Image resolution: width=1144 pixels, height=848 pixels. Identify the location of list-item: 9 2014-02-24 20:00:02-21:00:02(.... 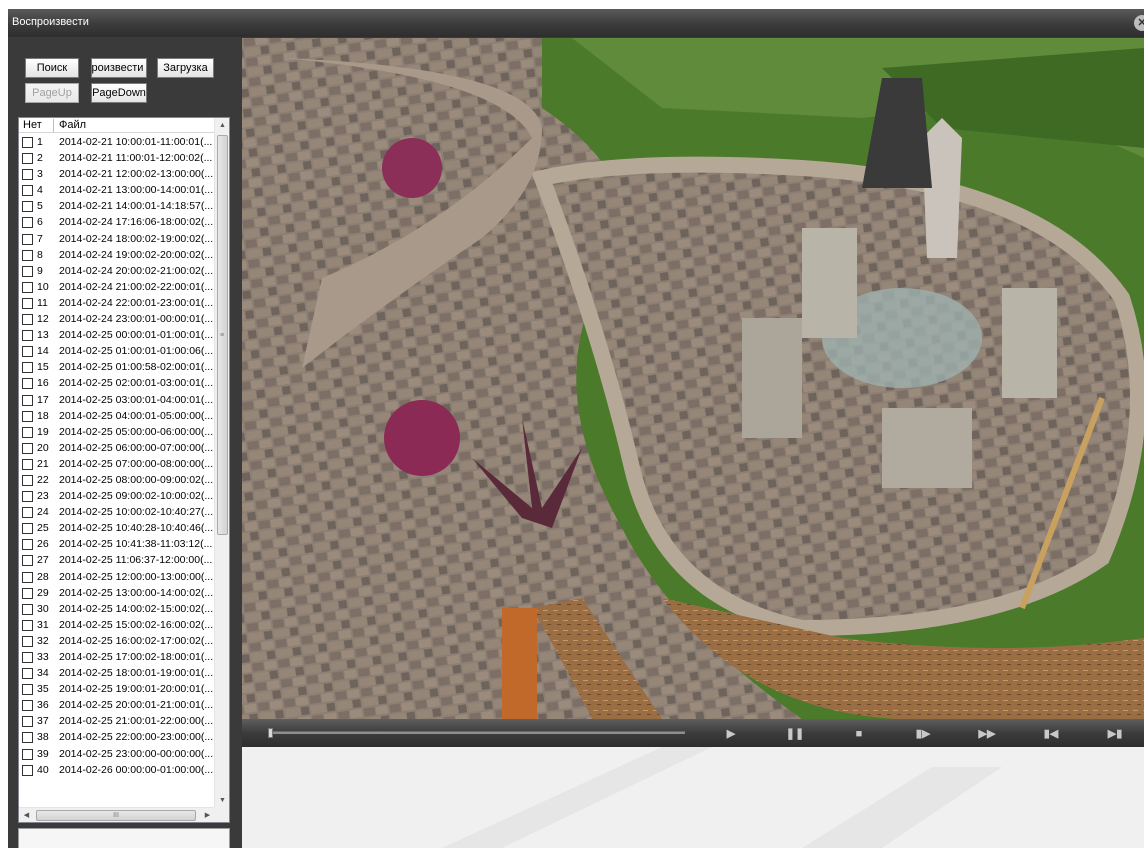
(117, 271).